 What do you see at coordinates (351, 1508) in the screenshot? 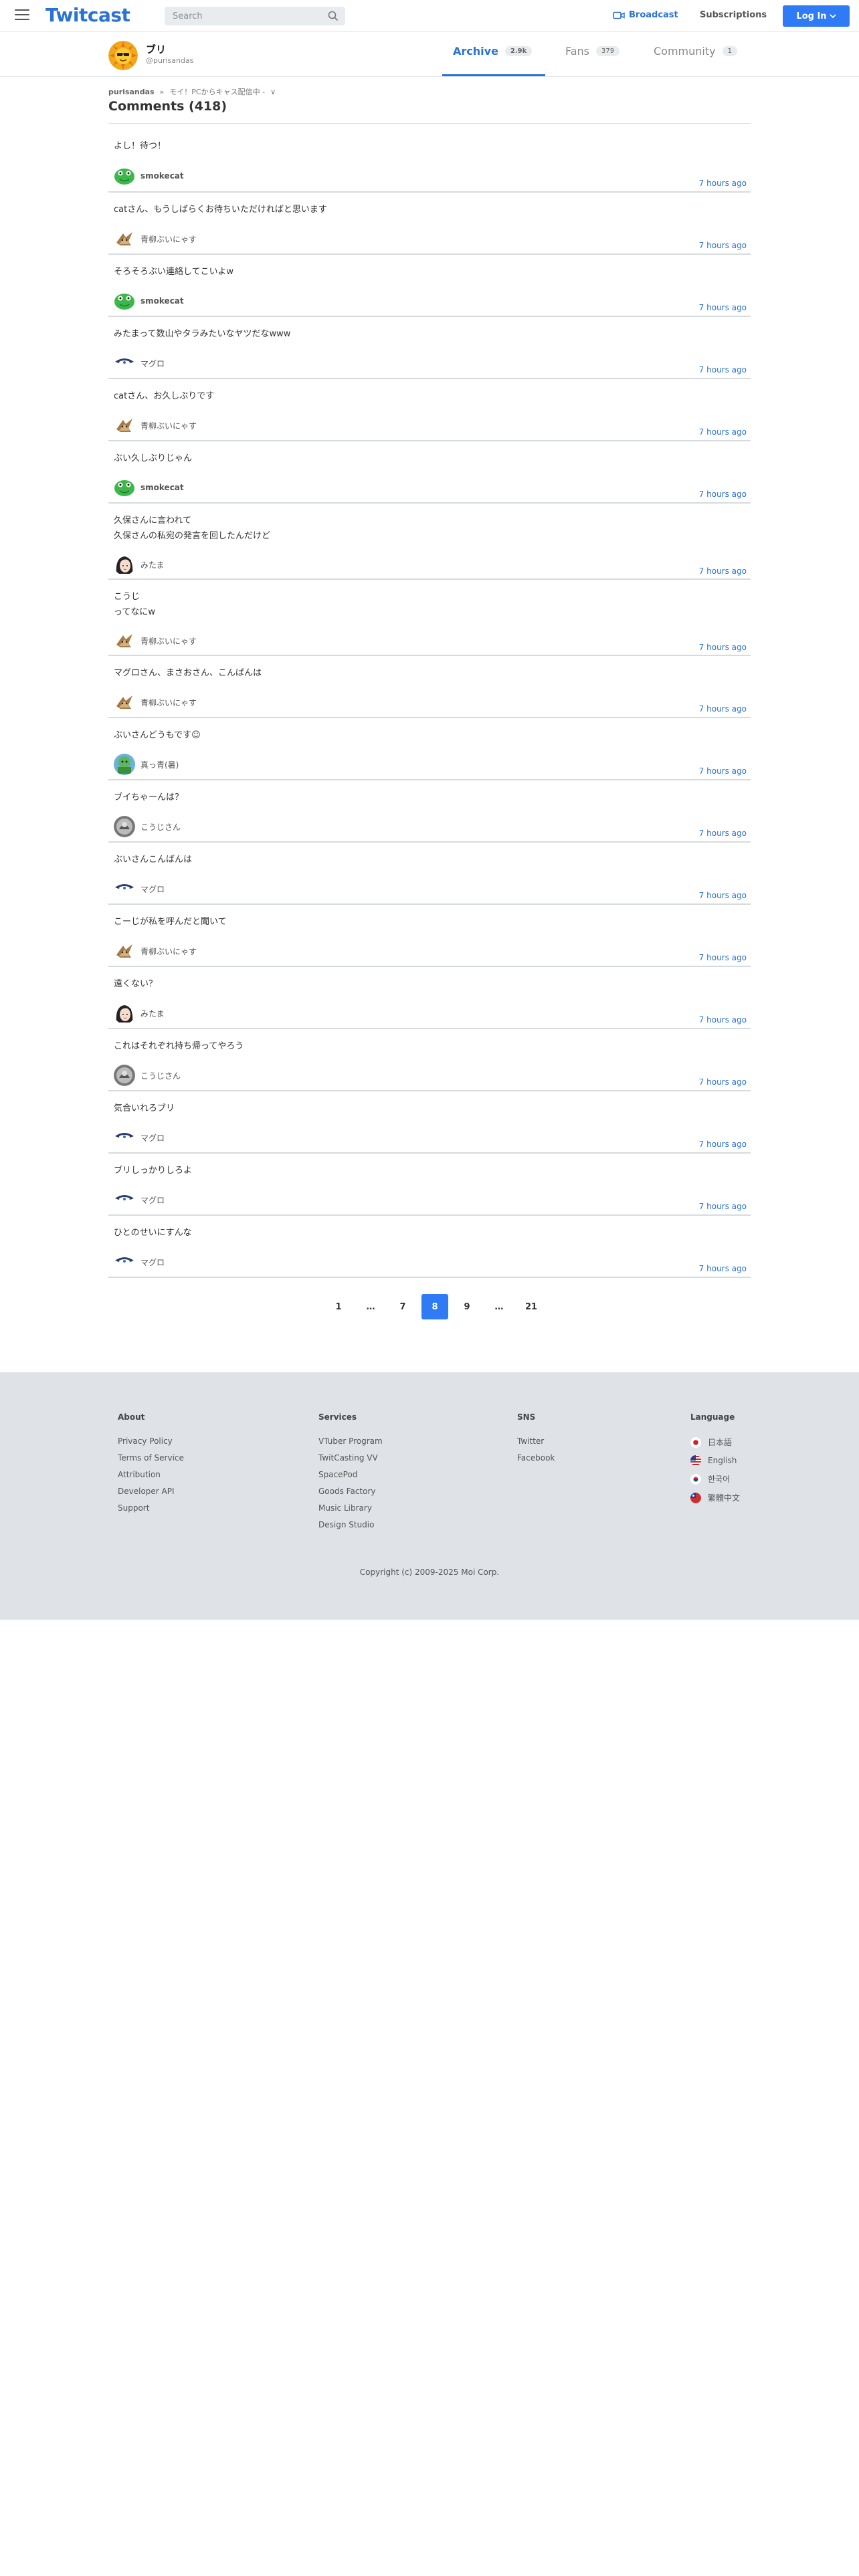
I see `footer-link: Music Library` at bounding box center [351, 1508].